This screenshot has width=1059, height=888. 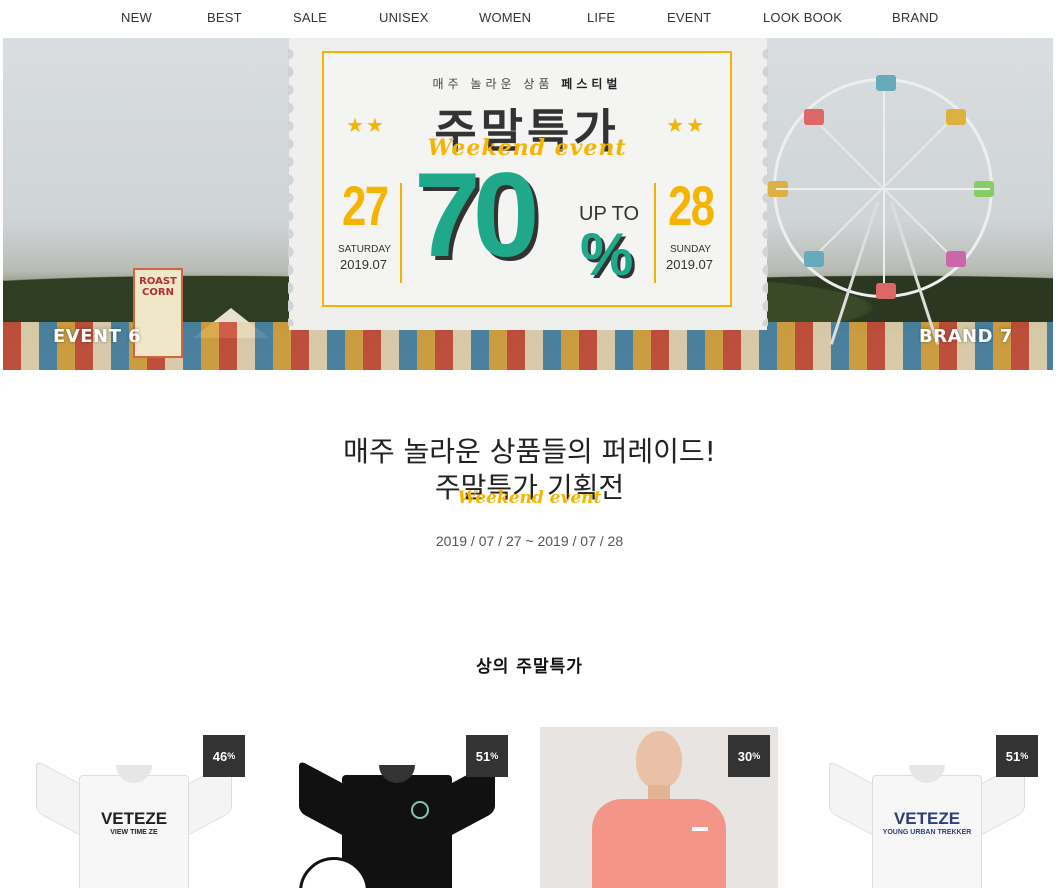 I want to click on discount-badge: 30%, so click(x=749, y=756).